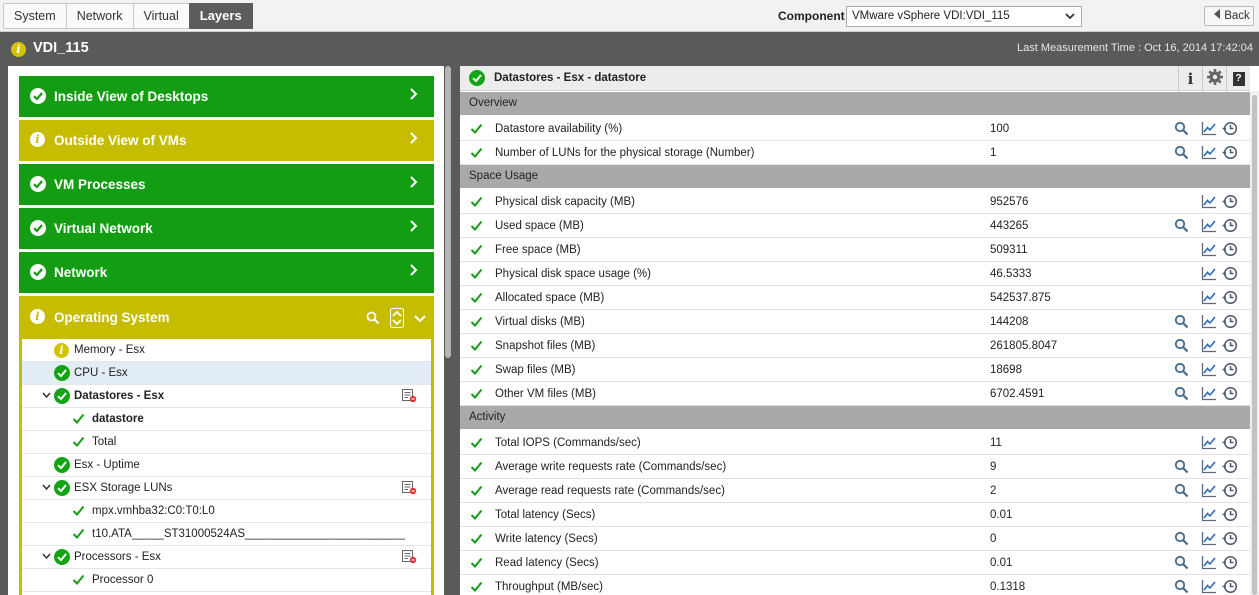  I want to click on details-scrollbar, so click(1254, 343).